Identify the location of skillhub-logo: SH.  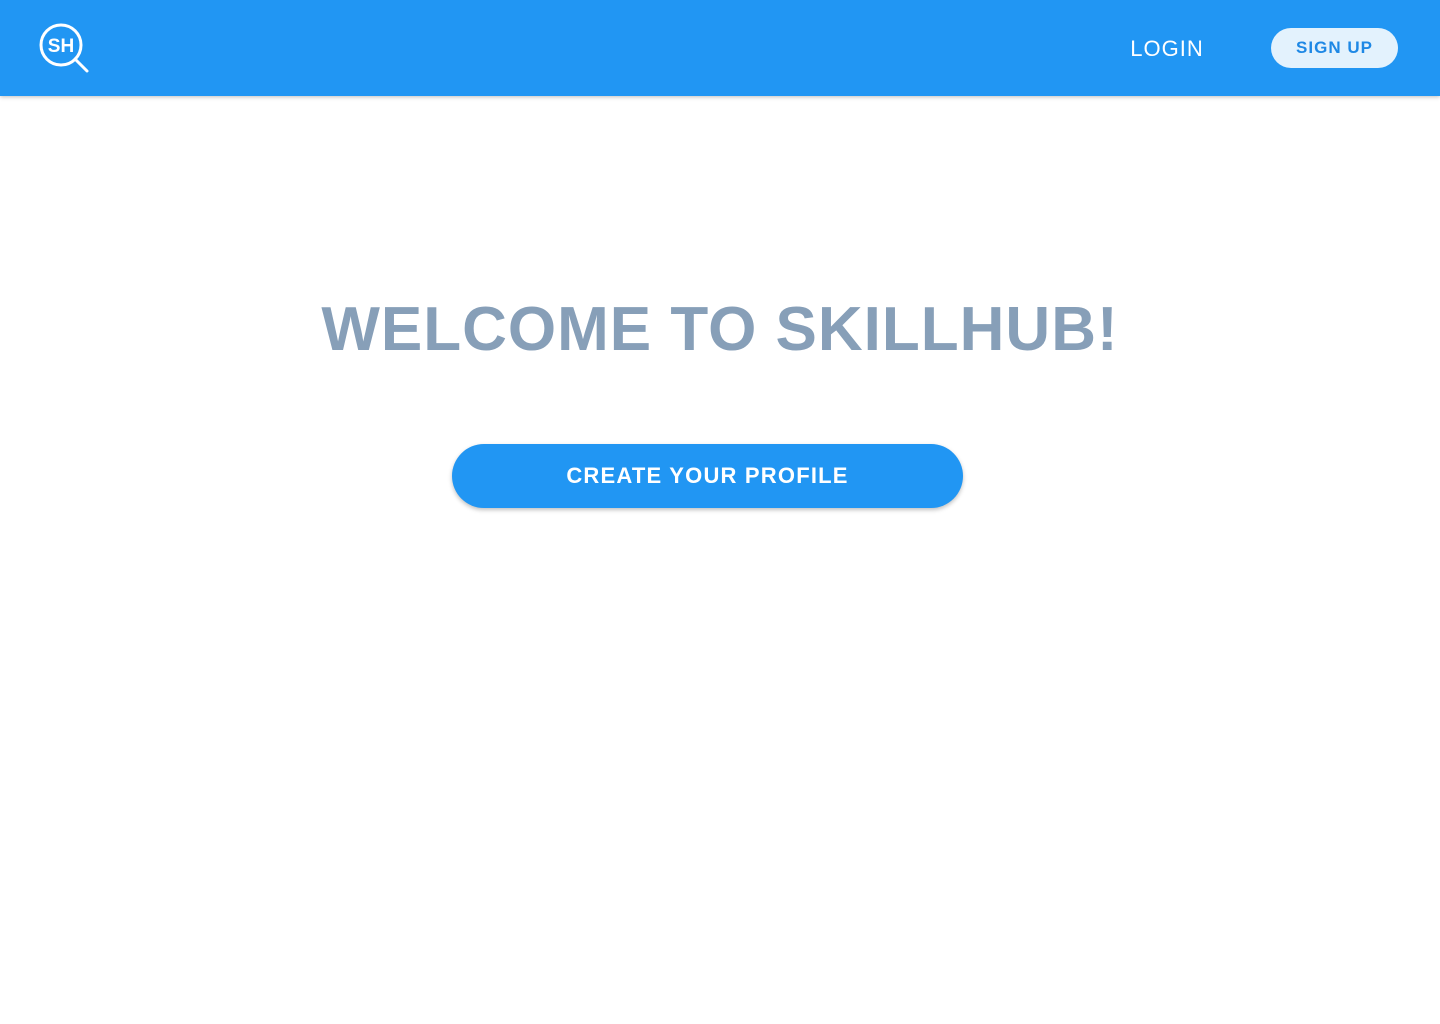
(65, 49).